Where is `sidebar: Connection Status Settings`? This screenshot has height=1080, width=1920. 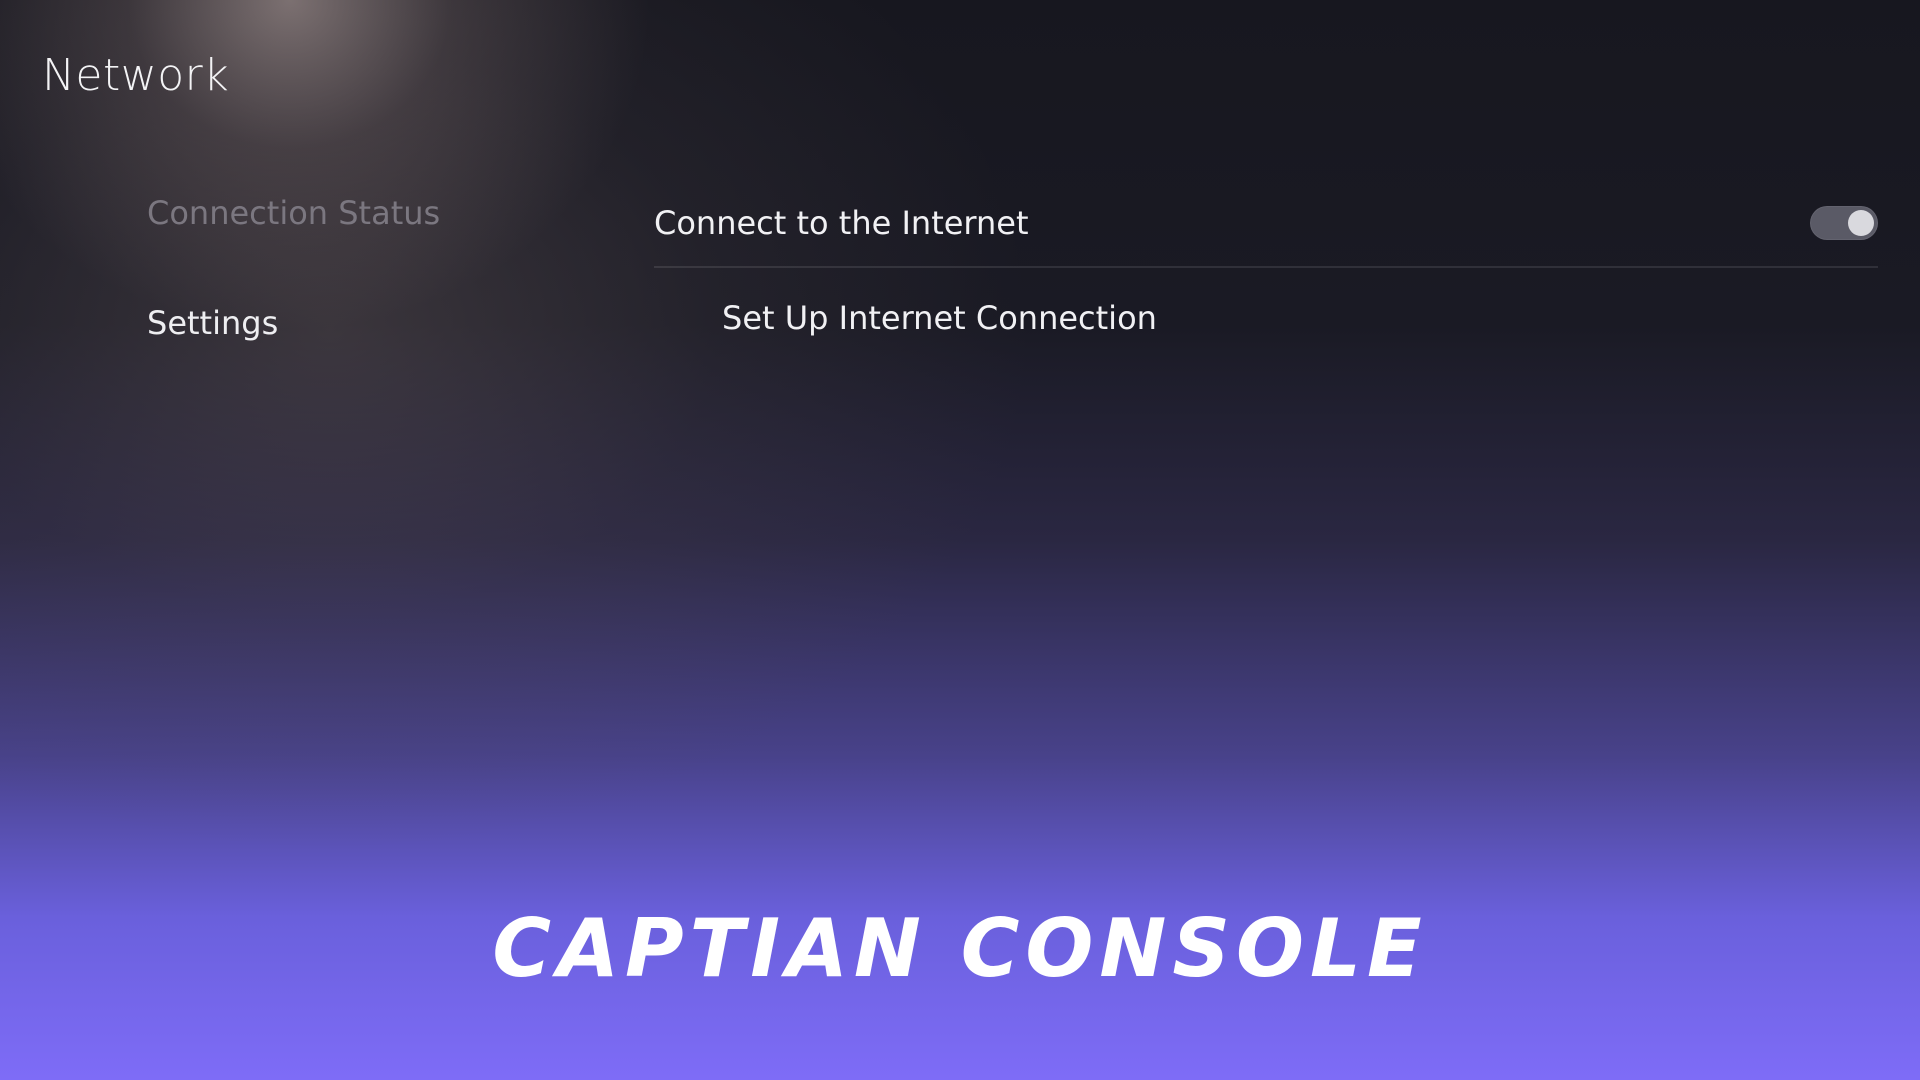 sidebar: Connection Status Settings is located at coordinates (293, 298).